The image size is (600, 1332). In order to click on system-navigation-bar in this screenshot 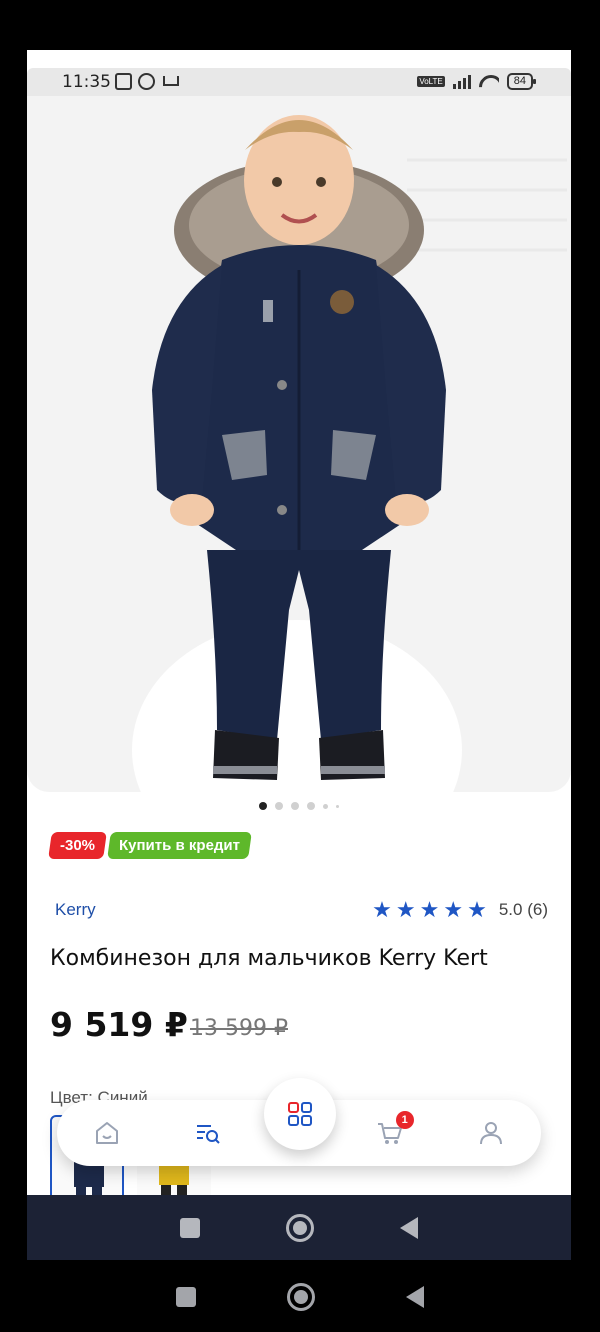, I will do `click(299, 1227)`.